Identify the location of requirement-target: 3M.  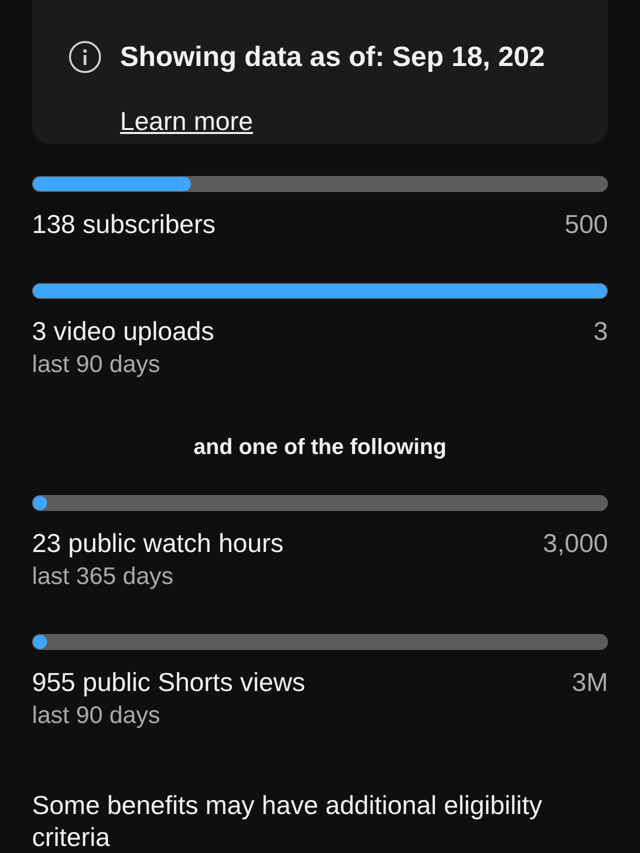
(590, 682).